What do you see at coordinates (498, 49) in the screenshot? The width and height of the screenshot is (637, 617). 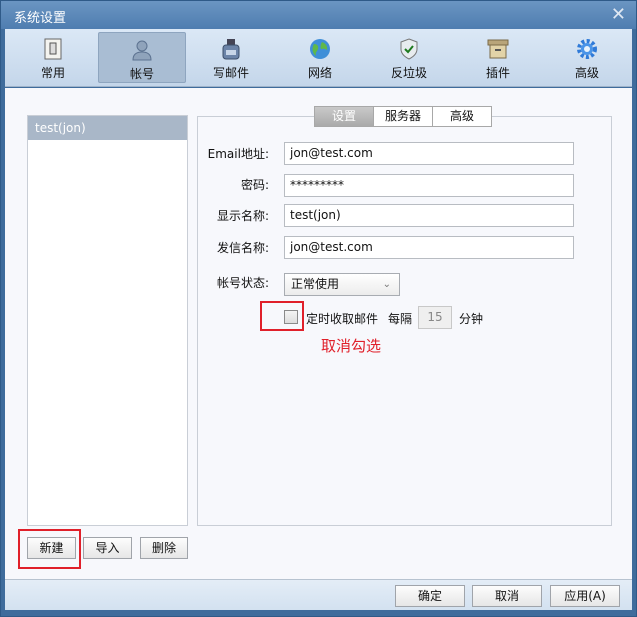 I see `box-icon` at bounding box center [498, 49].